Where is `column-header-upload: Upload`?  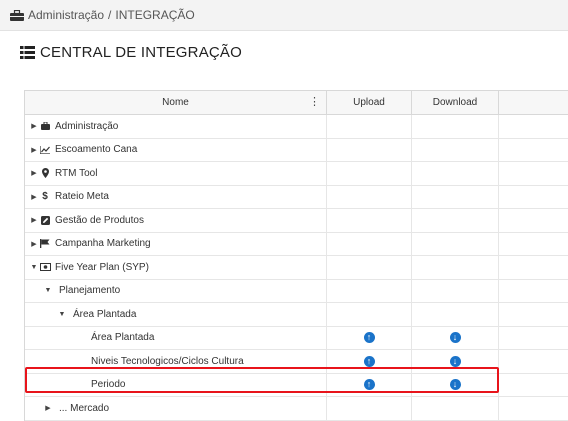
column-header-upload: Upload is located at coordinates (369, 102).